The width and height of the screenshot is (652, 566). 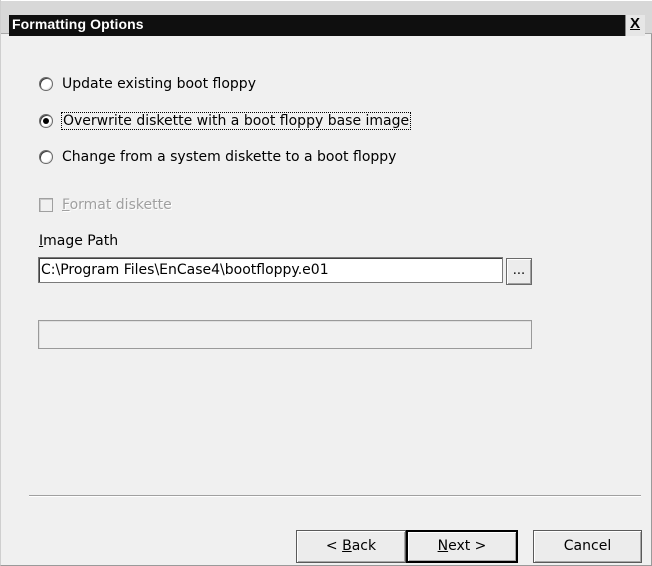 I want to click on radio-label: Update existing boot floppy, so click(x=159, y=84).